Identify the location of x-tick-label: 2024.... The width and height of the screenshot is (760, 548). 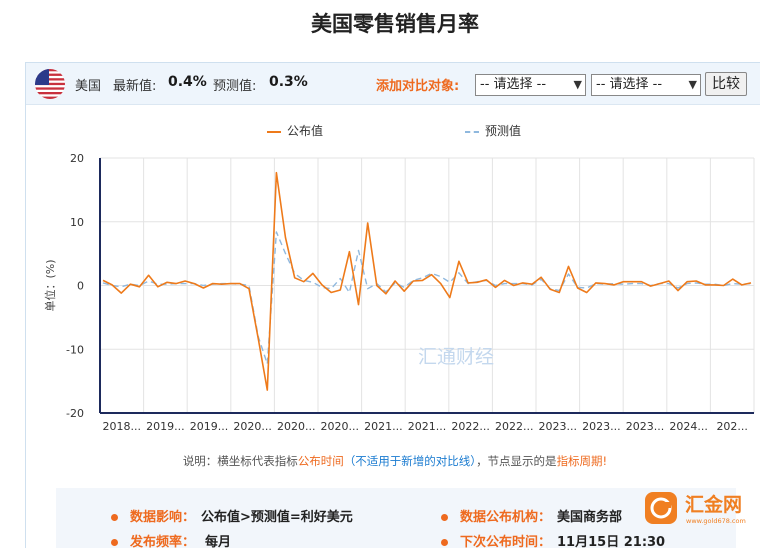
(688, 426).